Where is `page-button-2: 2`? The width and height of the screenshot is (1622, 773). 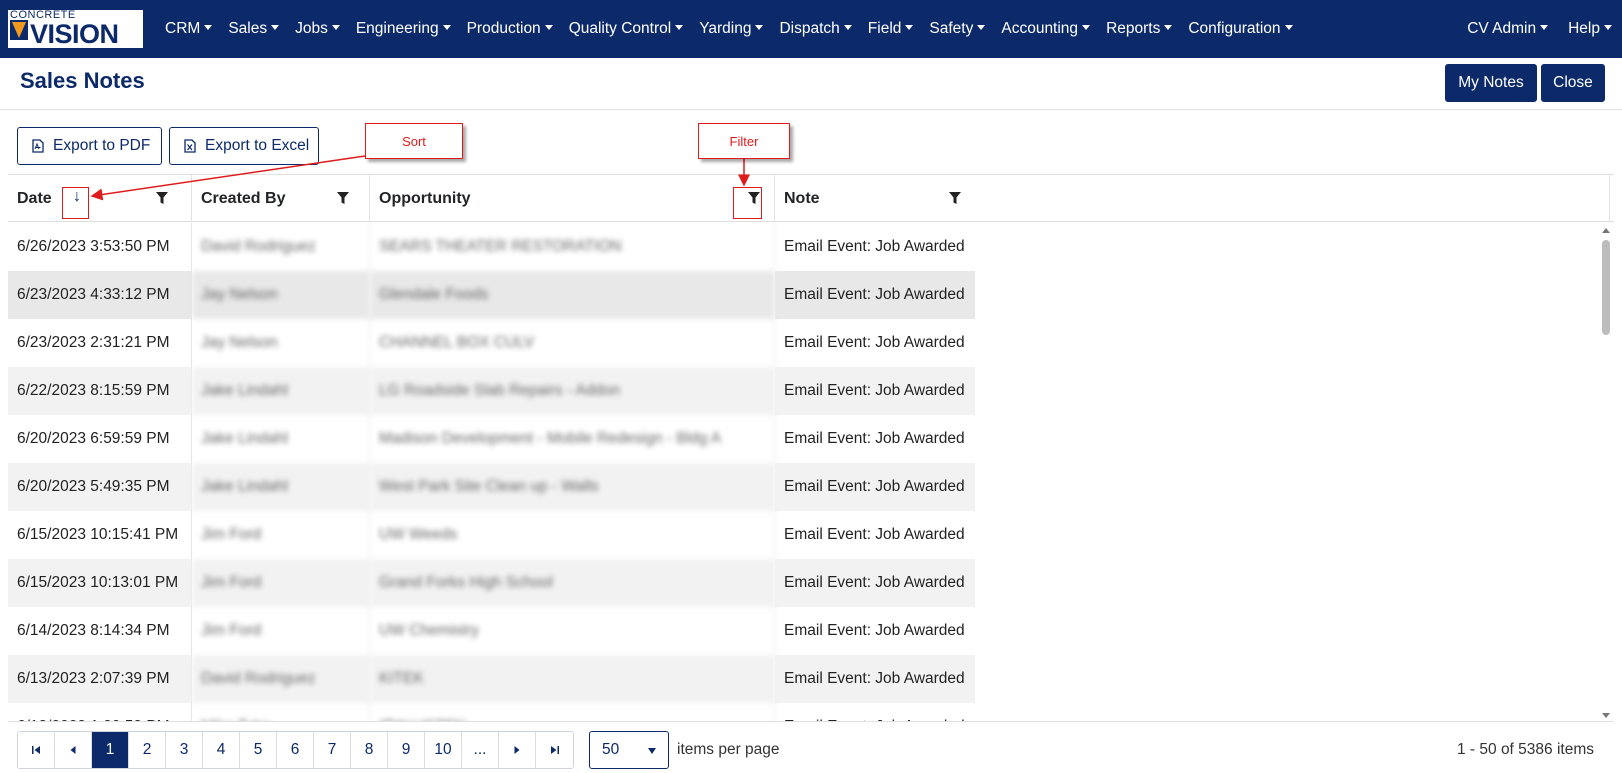 page-button-2: 2 is located at coordinates (147, 750).